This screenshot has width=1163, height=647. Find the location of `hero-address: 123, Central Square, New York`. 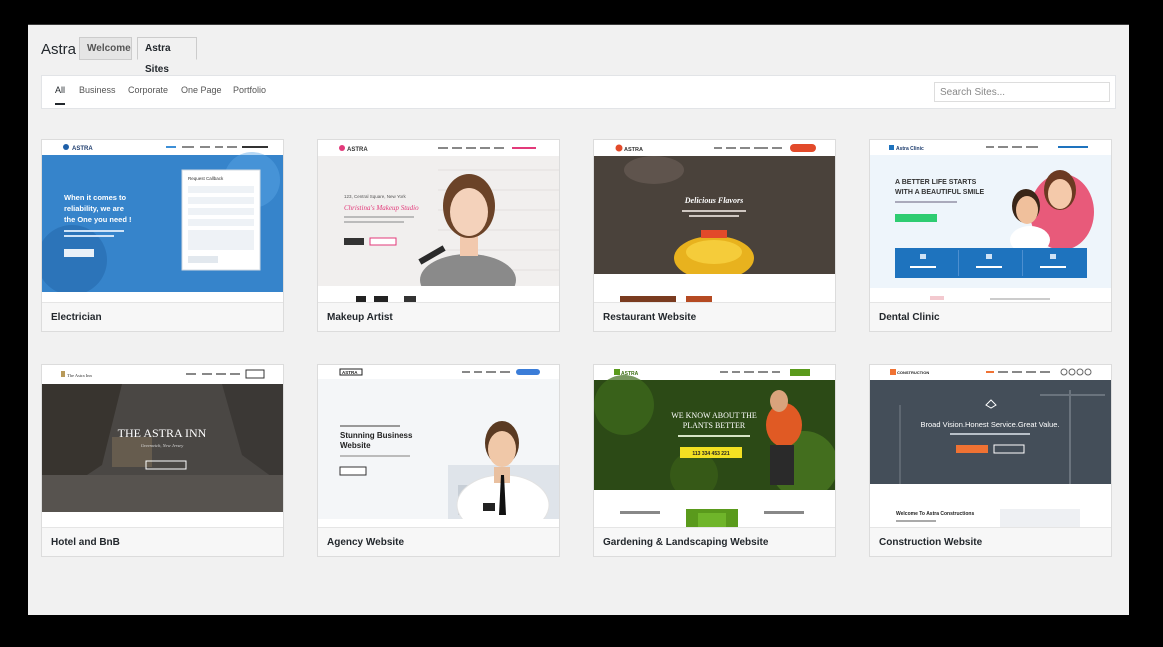

hero-address: 123, Central Square, New York is located at coordinates (375, 196).